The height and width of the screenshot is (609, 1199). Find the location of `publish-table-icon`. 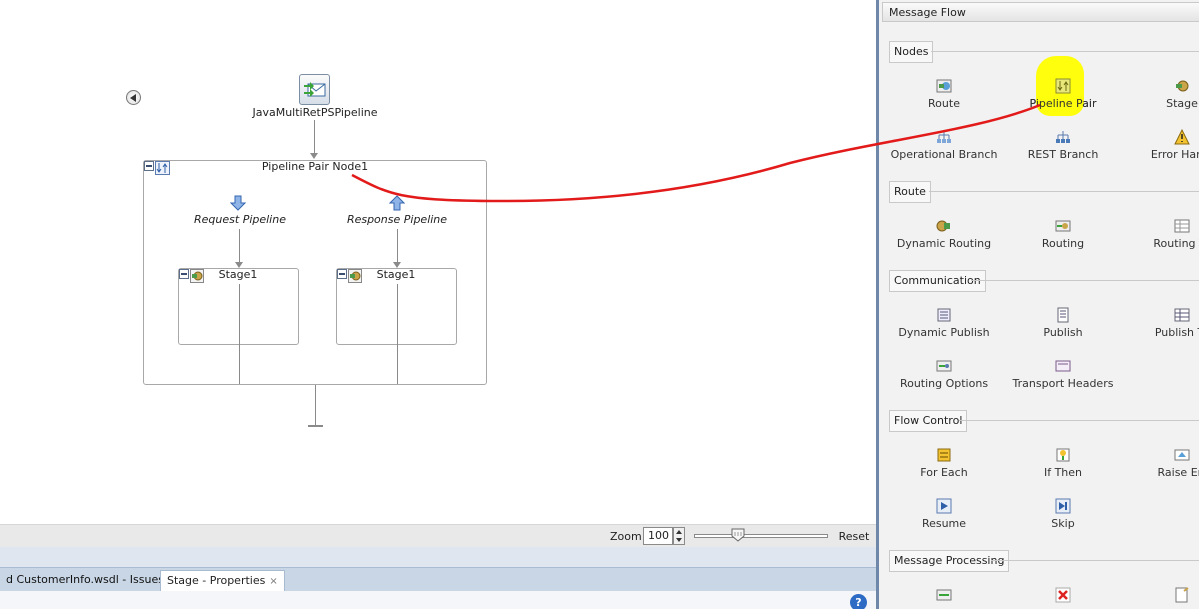

publish-table-icon is located at coordinates (1182, 315).